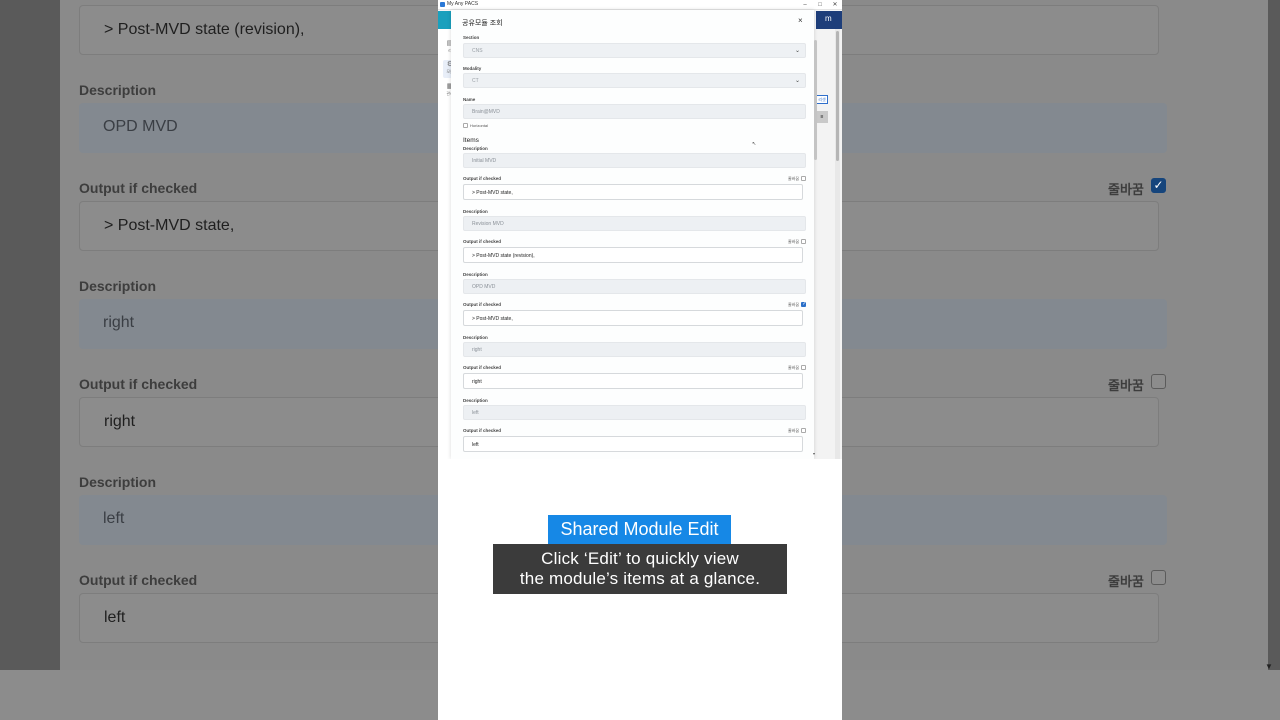  What do you see at coordinates (634, 412) in the screenshot?
I see `item-description-field: left` at bounding box center [634, 412].